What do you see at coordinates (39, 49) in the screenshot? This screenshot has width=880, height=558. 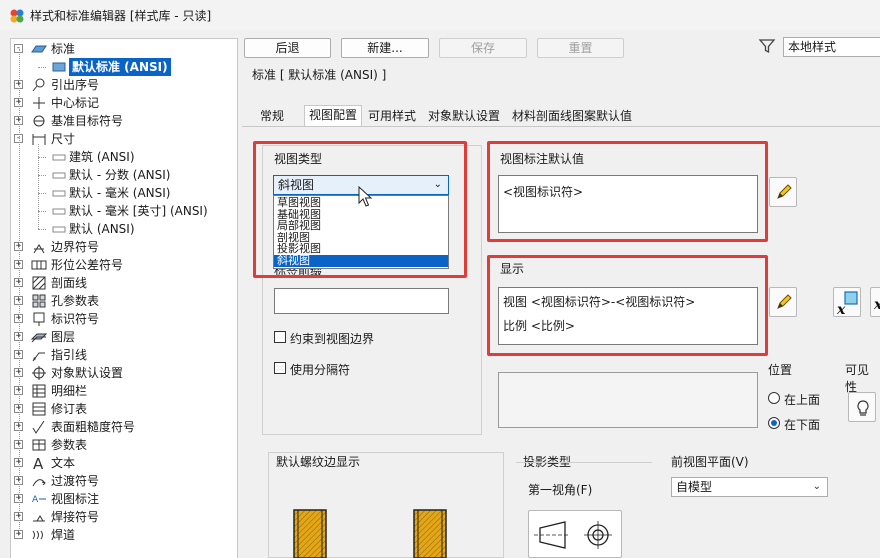 I see `standard-icon` at bounding box center [39, 49].